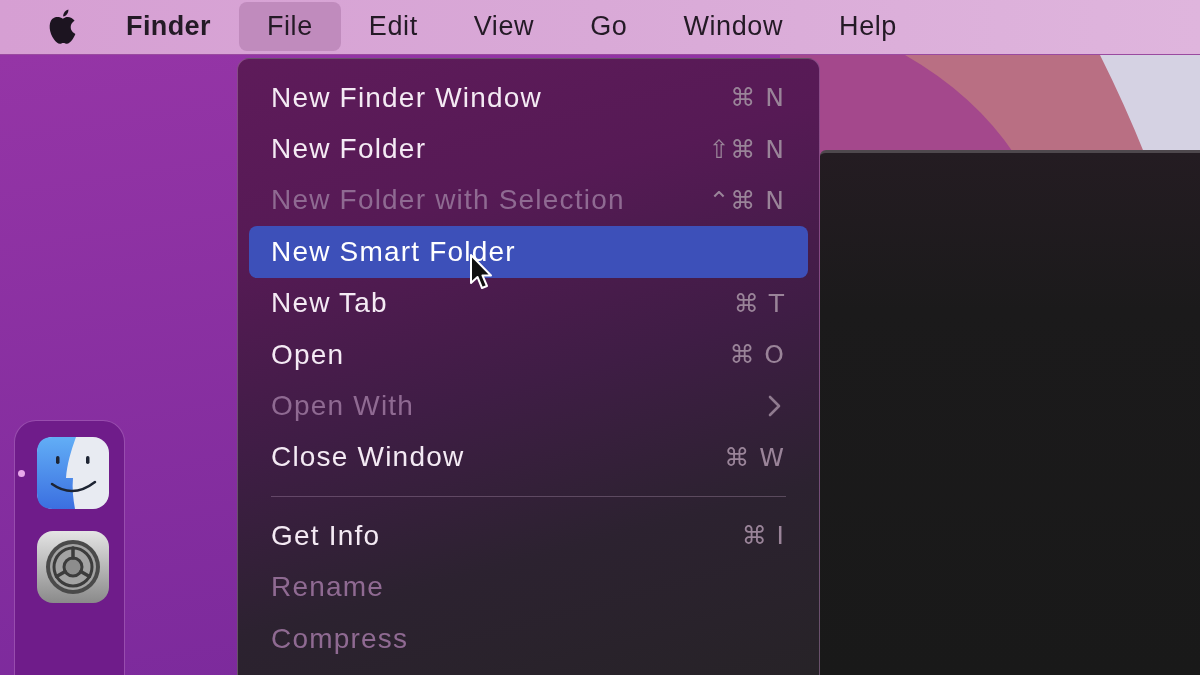 Image resolution: width=1200 pixels, height=675 pixels. Describe the element at coordinates (504, 26) in the screenshot. I see `menu-bar-item: View` at that location.